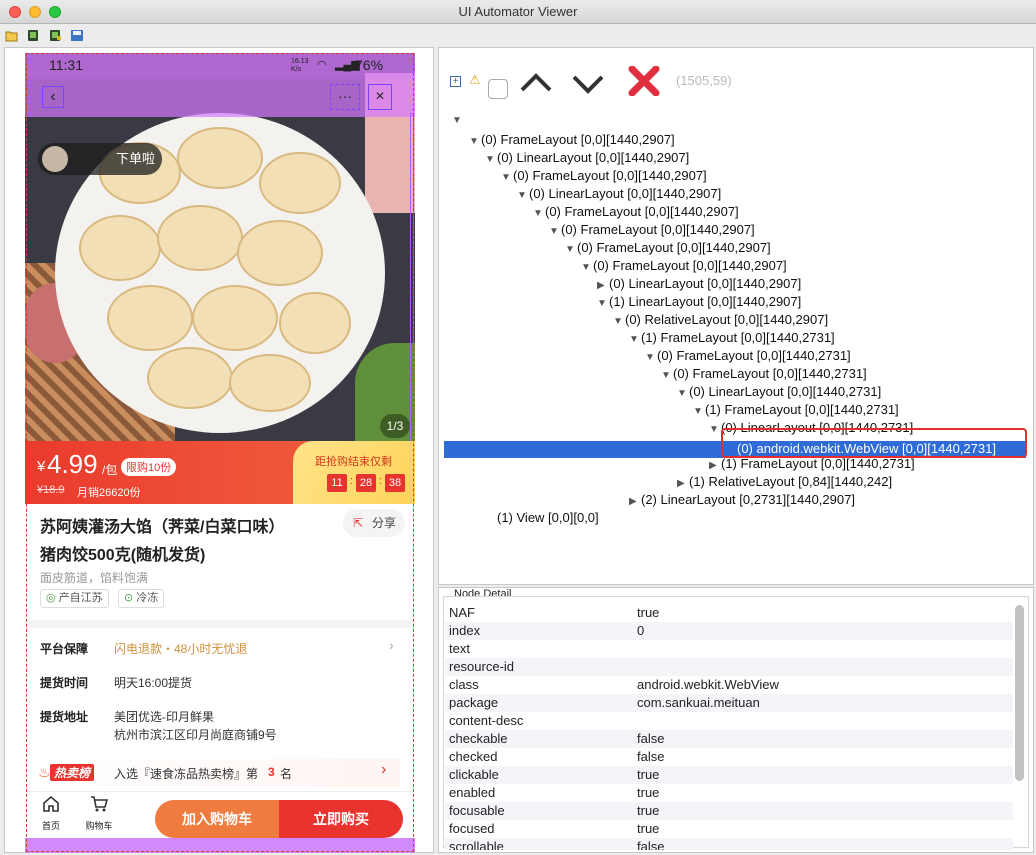  Describe the element at coordinates (486, 720) in the screenshot. I see `detail-key: content-desc` at that location.